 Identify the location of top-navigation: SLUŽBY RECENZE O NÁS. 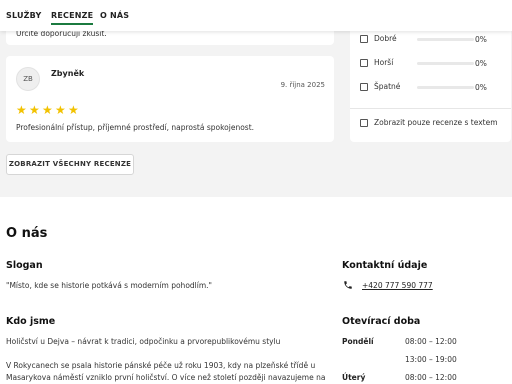
(256, 15).